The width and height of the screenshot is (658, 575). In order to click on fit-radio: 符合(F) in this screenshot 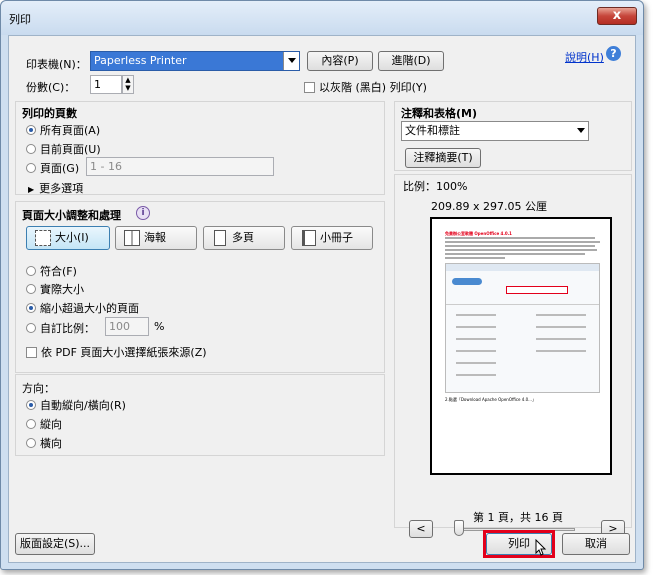, I will do `click(51, 271)`.